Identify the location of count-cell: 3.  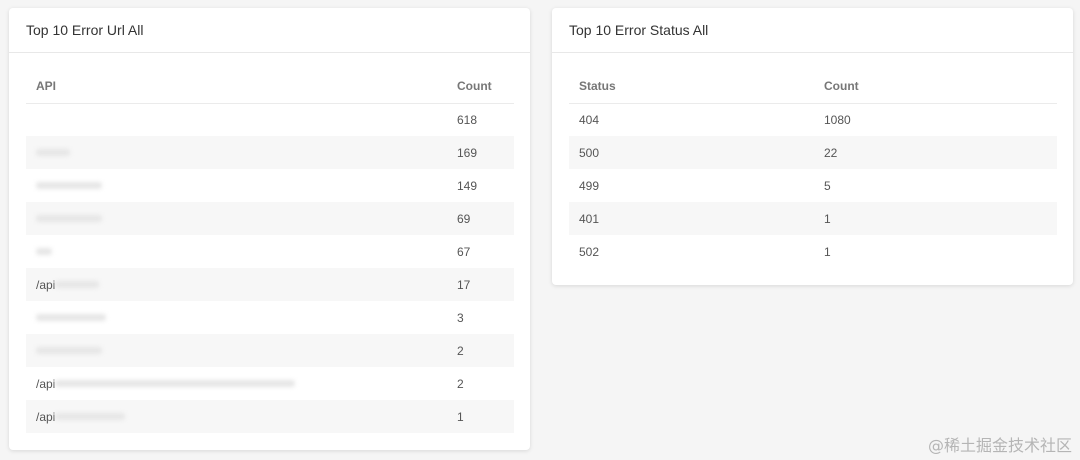
(460, 317).